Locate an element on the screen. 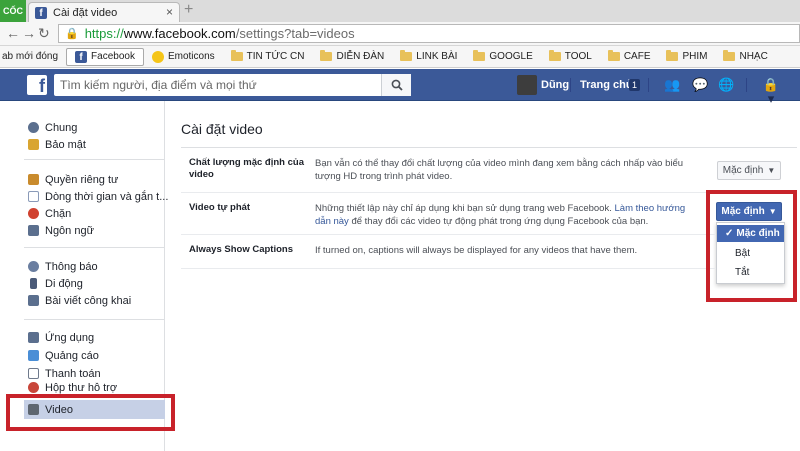 This screenshot has height=451, width=800. facebook-logo: f is located at coordinates (37, 85).